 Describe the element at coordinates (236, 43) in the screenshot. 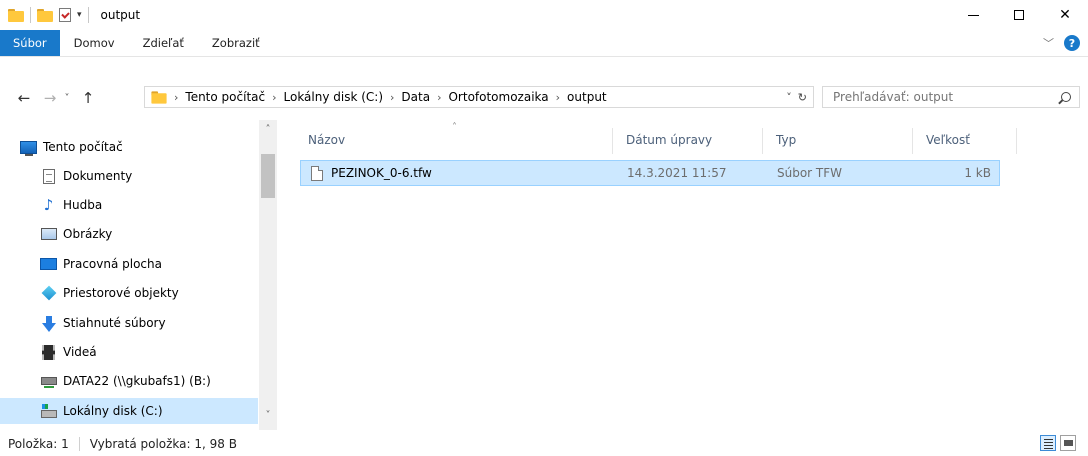

I see `tab-view: Zobraziť` at that location.